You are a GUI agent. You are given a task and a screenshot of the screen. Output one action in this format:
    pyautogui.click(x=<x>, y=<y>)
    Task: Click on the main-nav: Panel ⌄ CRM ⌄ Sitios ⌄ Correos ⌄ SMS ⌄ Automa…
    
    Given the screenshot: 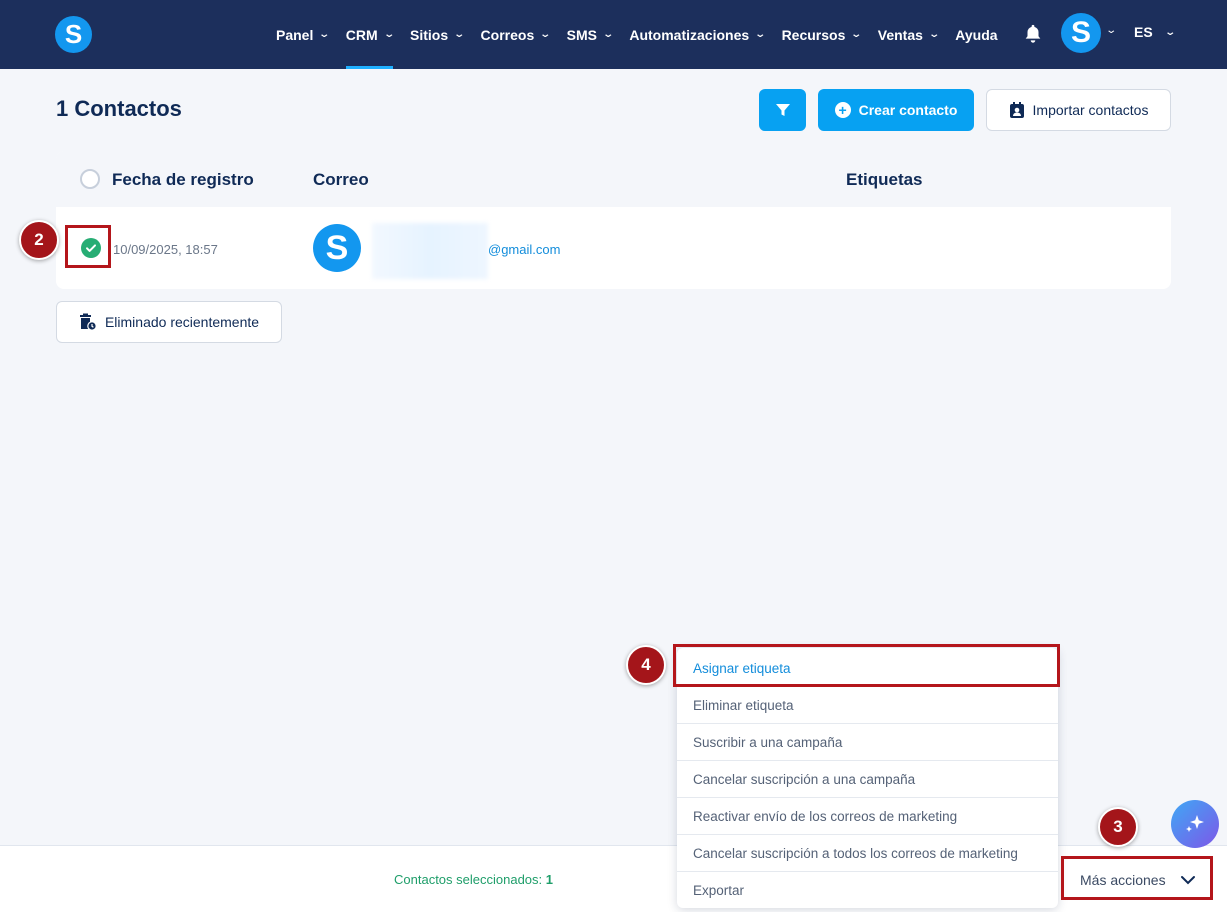 What is the action you would take?
    pyautogui.click(x=645, y=34)
    